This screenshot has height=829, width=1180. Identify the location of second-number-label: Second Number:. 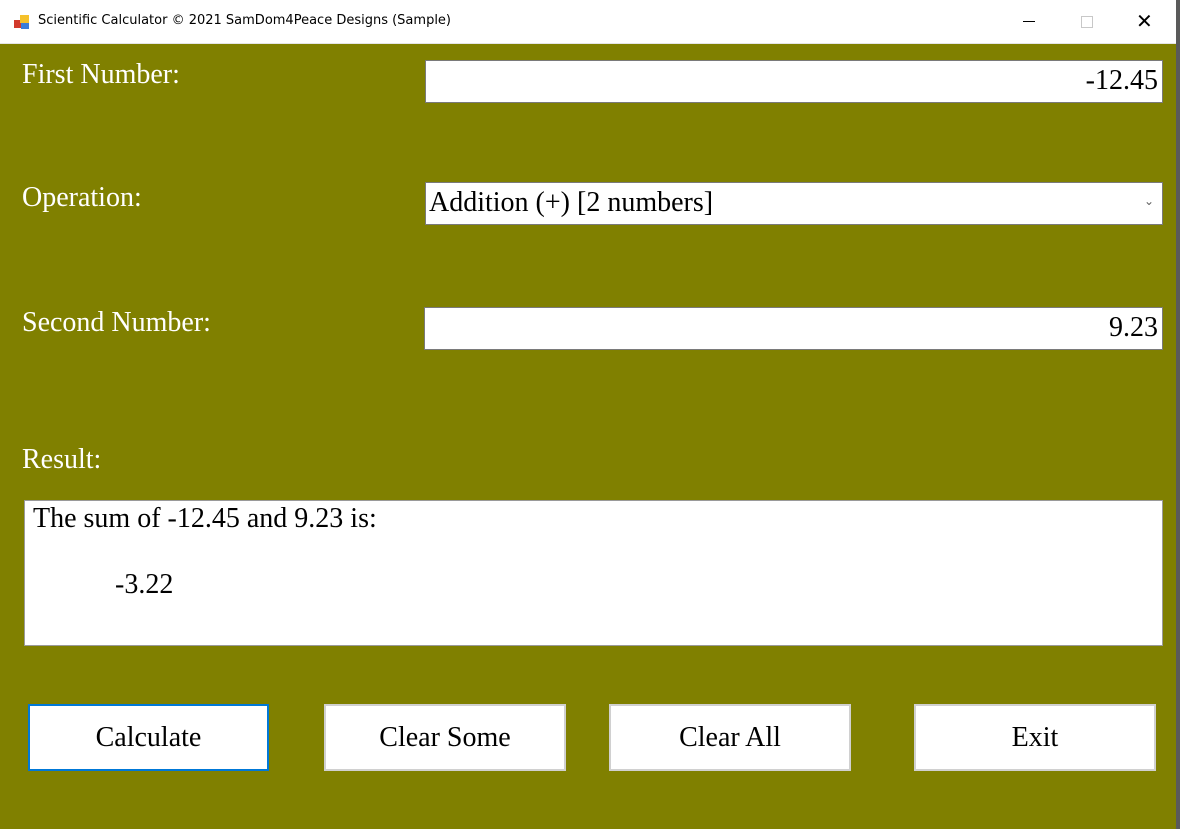
(116, 322).